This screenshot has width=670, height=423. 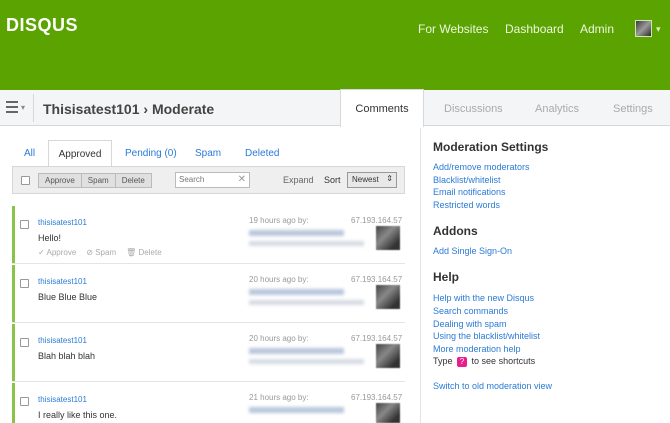 What do you see at coordinates (534, 29) in the screenshot?
I see `nav-dashboard: Dashboard` at bounding box center [534, 29].